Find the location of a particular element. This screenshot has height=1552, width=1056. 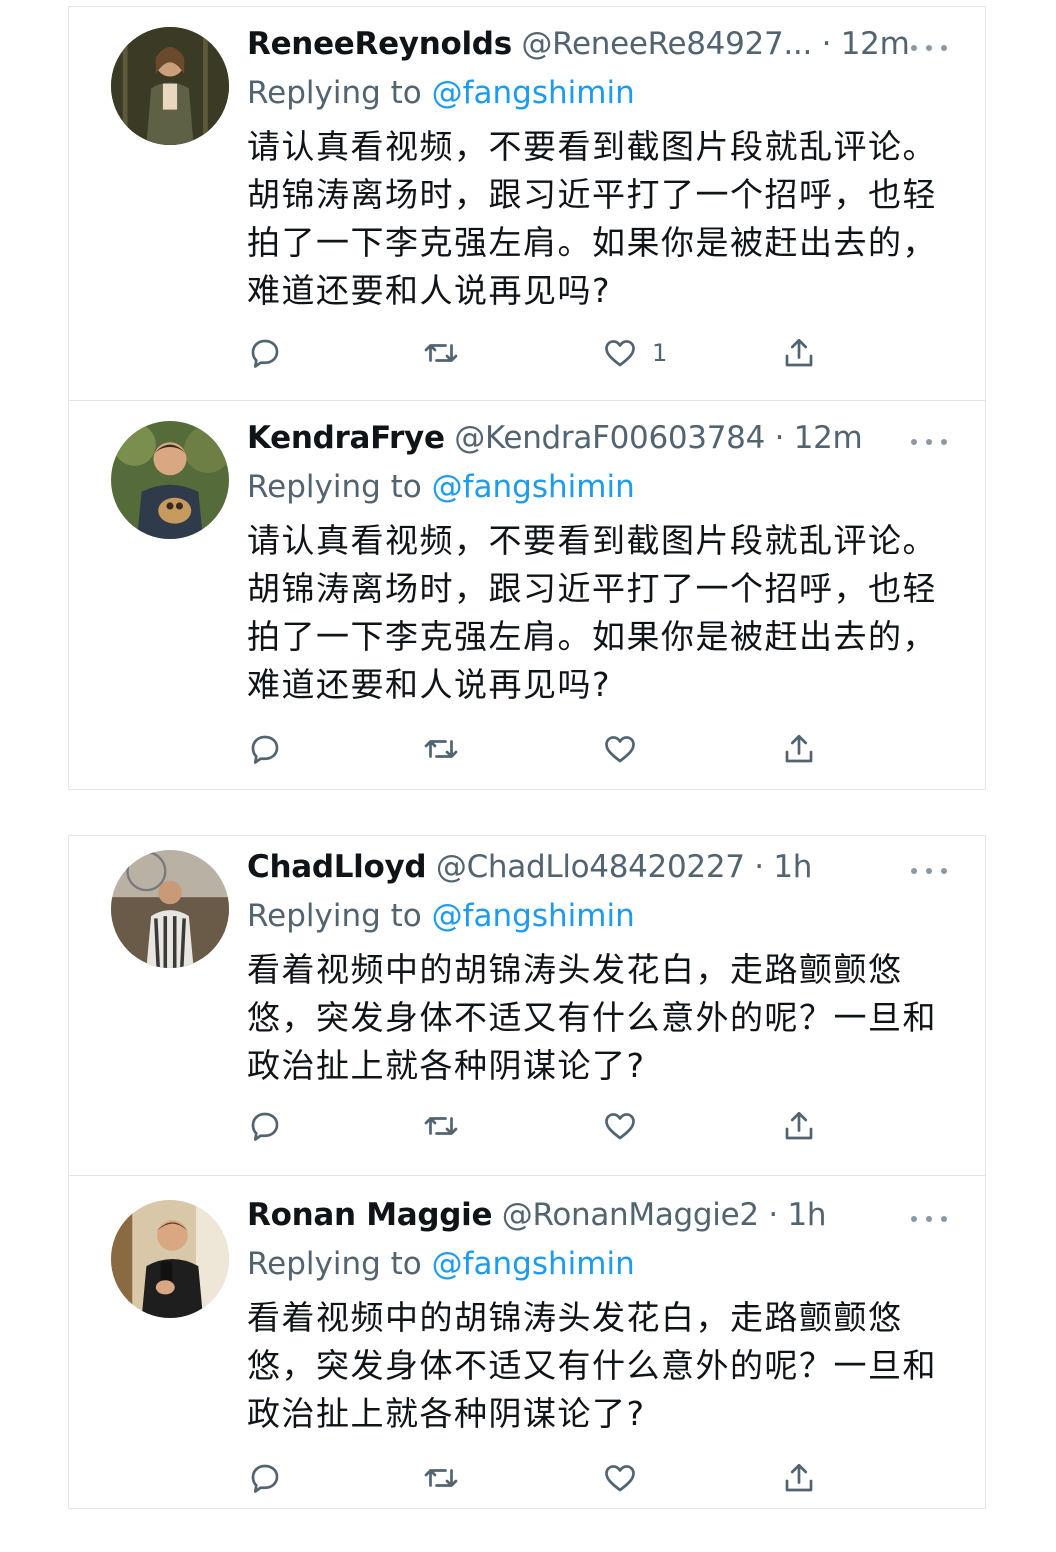

display-name: KendraFrye is located at coordinates (346, 438).